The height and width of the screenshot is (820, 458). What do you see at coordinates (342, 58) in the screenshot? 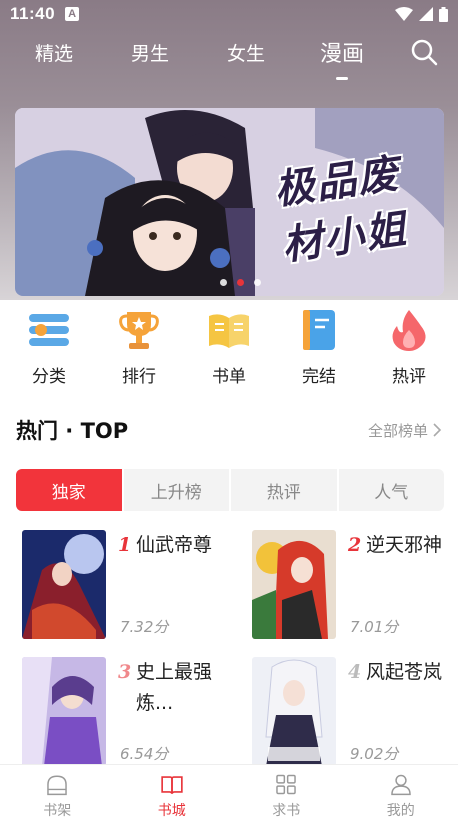
I see `tab-comics: 漫画` at bounding box center [342, 58].